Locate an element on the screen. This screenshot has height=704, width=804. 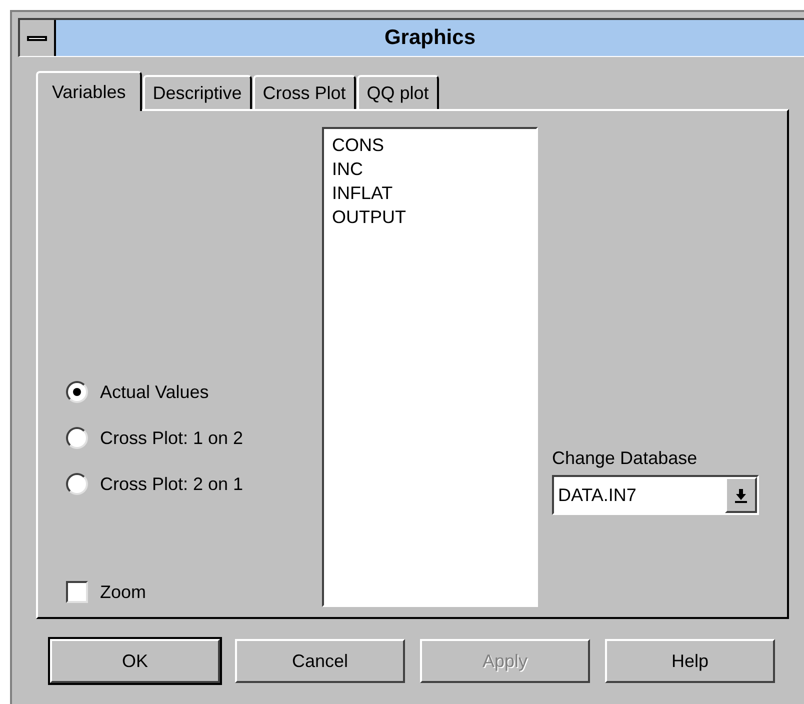
tab: Variables is located at coordinates (89, 91).